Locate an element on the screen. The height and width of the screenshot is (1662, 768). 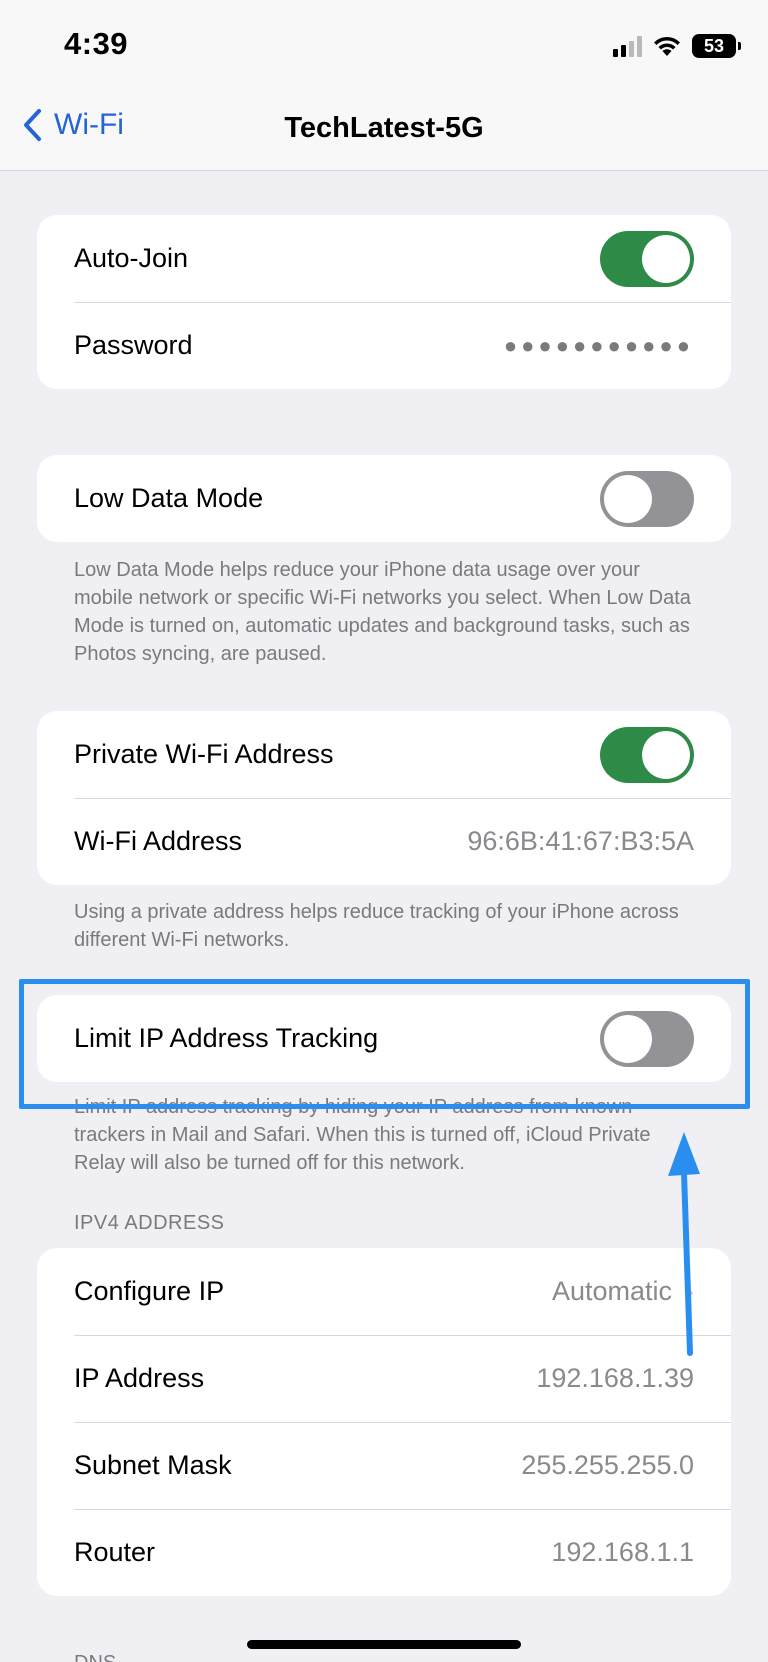
status-icons: 53 is located at coordinates (677, 46).